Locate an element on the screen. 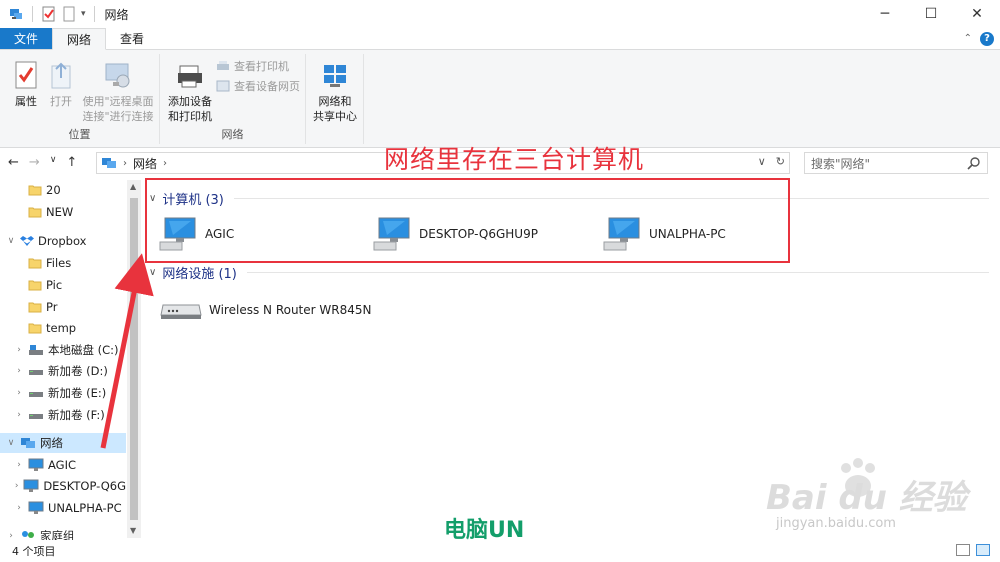  view-device-page-label: 查看设备网页 is located at coordinates (267, 86).